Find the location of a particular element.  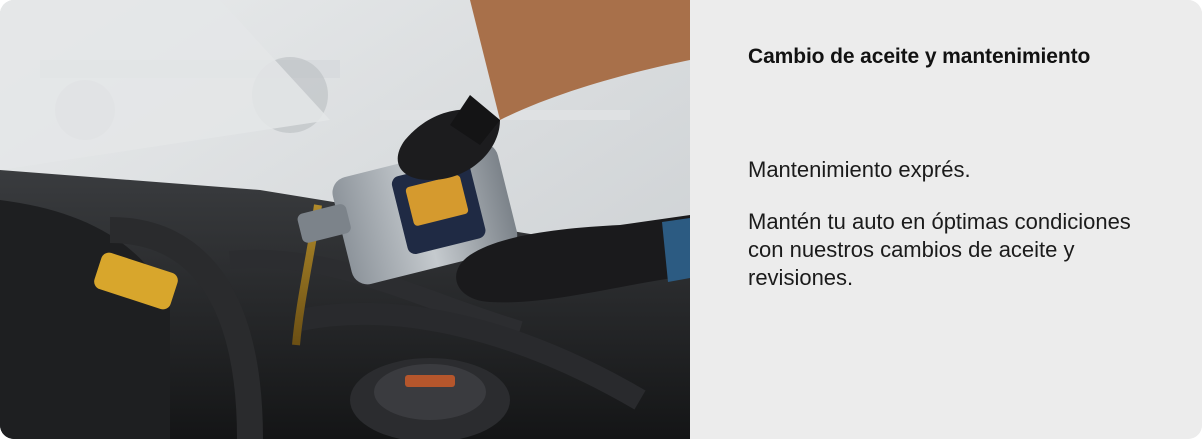

card-subtitle: Mantenimiento exprés. is located at coordinates (859, 169).